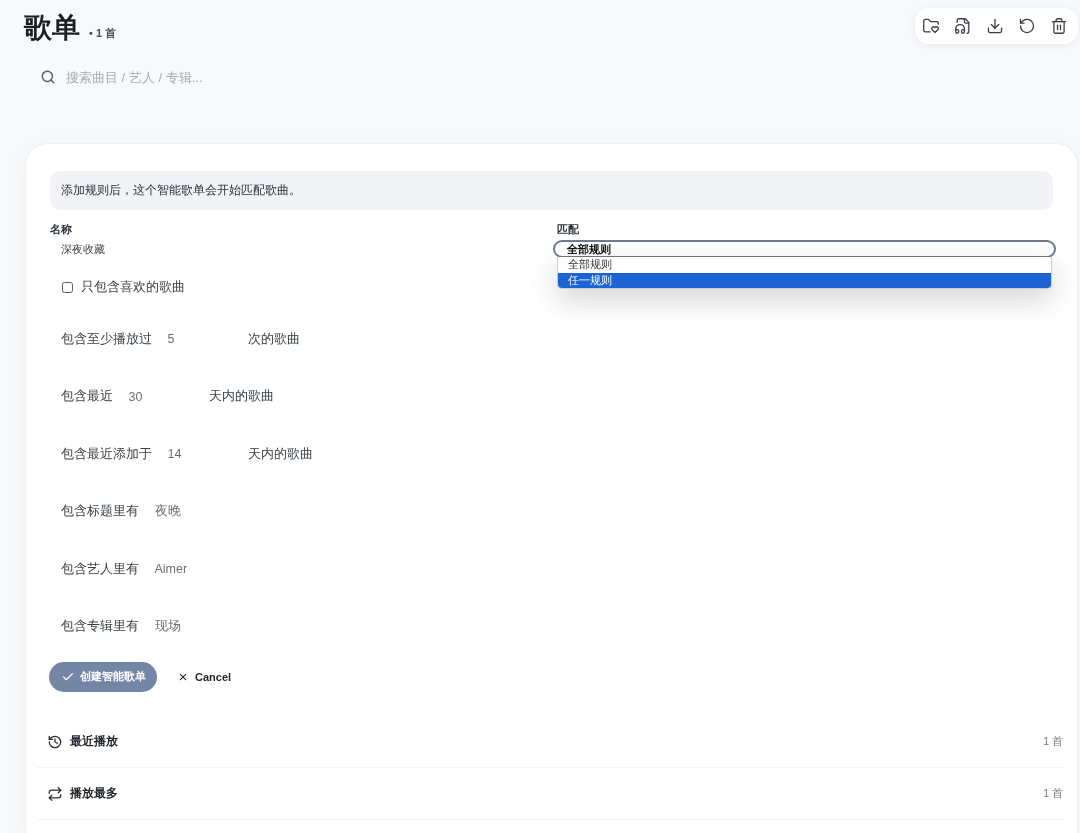 The image size is (1080, 833). What do you see at coordinates (67, 287) in the screenshot?
I see `checkbox` at bounding box center [67, 287].